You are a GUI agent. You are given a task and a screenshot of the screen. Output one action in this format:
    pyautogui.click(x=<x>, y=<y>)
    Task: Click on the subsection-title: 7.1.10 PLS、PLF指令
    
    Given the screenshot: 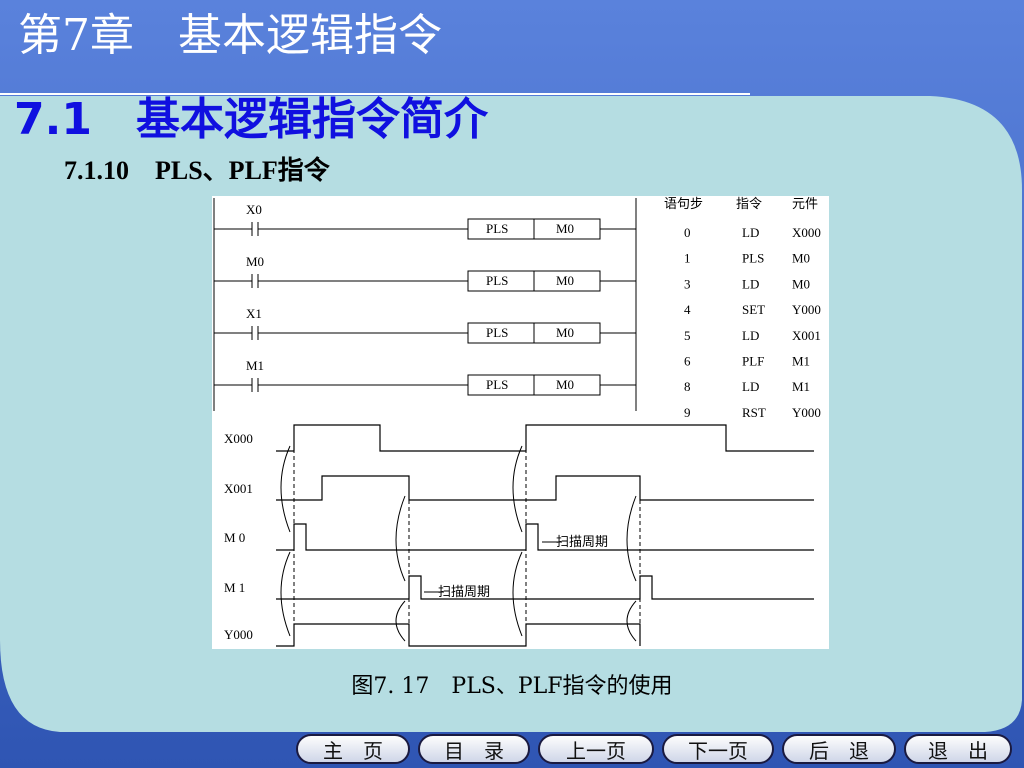 What is the action you would take?
    pyautogui.click(x=197, y=170)
    